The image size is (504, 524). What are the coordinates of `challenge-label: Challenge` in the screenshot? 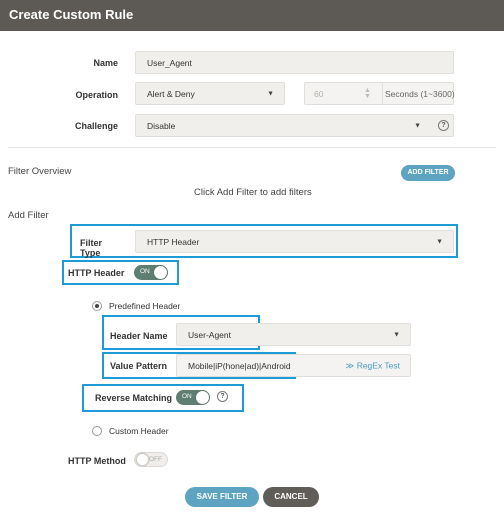 It's located at (96, 126).